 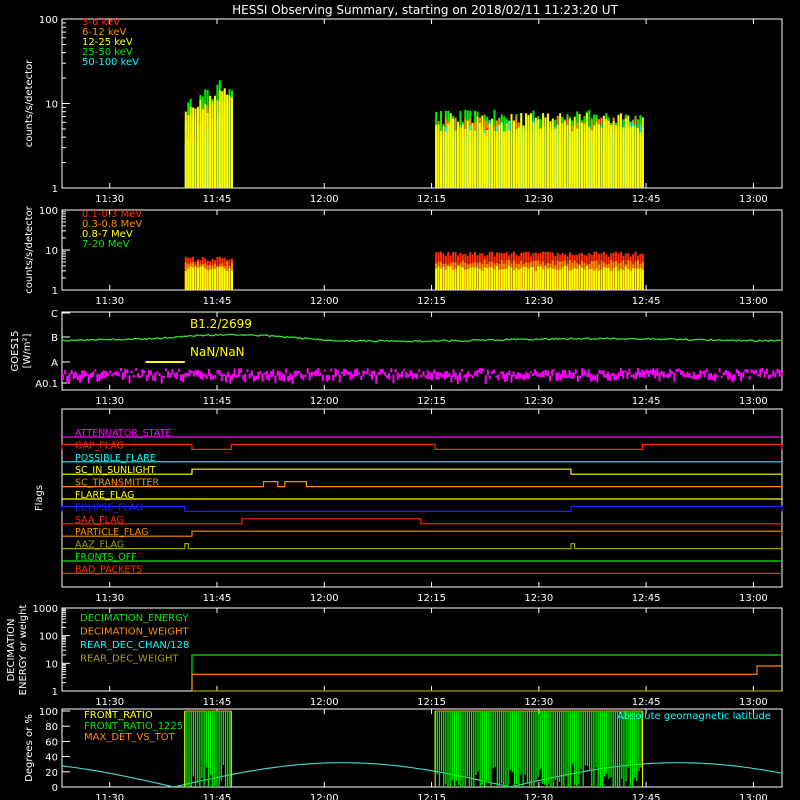 I want to click on decimation-xtick-label: 11:45, so click(x=217, y=702).